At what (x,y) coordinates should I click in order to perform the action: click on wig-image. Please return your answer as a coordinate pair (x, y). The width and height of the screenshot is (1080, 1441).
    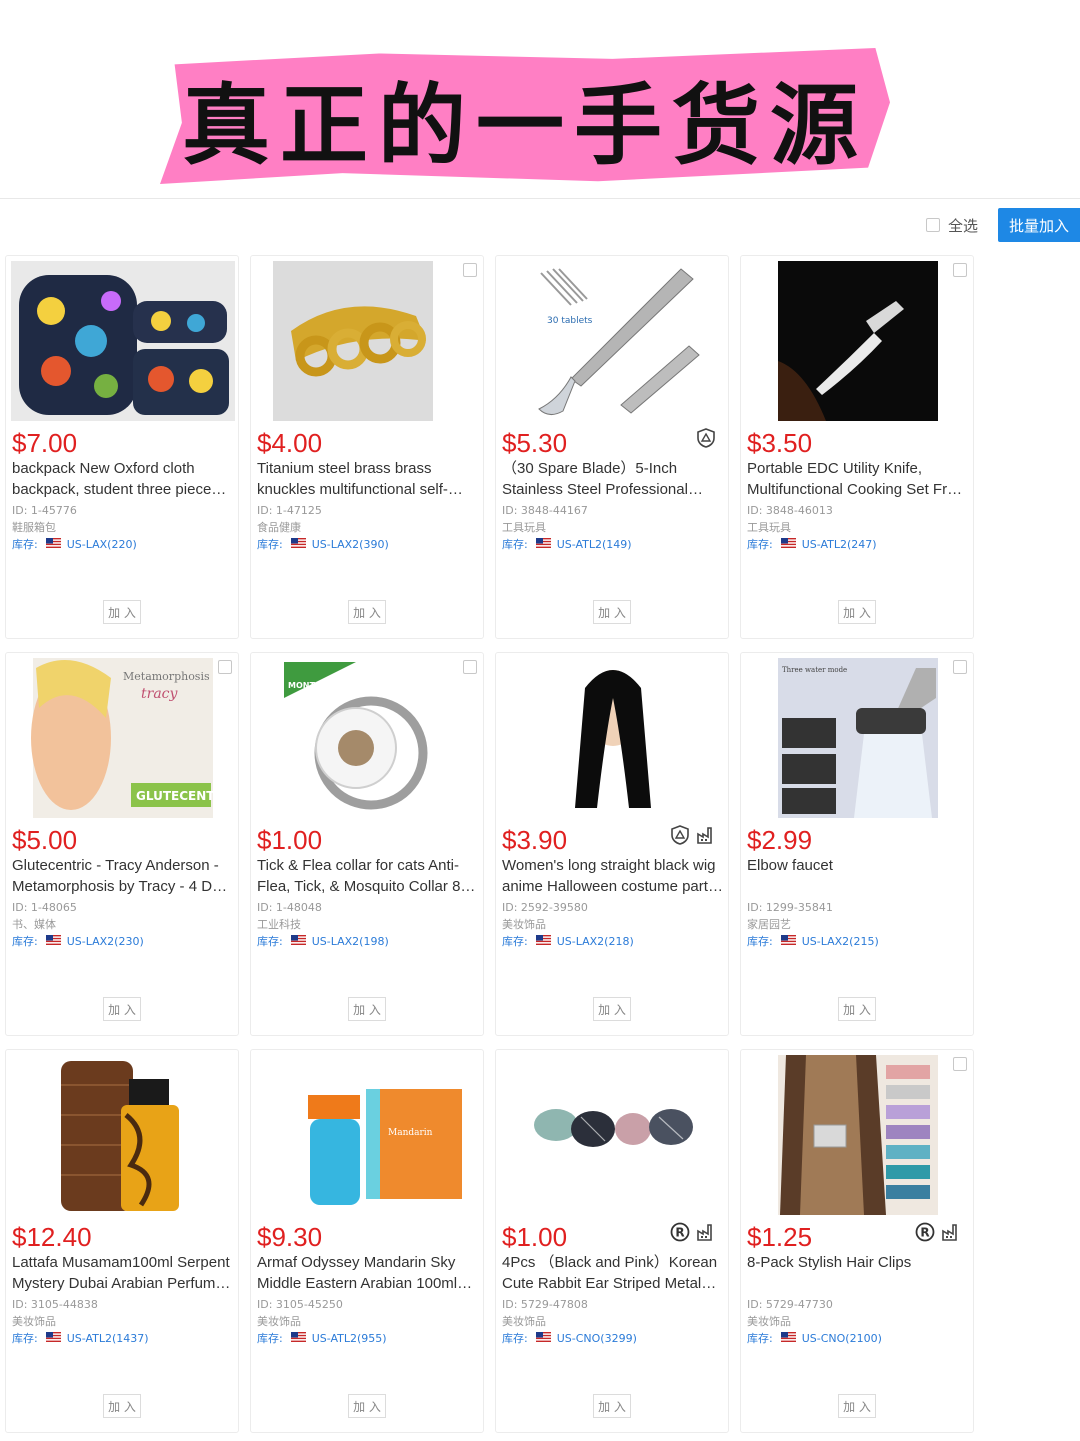
    Looking at the image, I should click on (613, 738).